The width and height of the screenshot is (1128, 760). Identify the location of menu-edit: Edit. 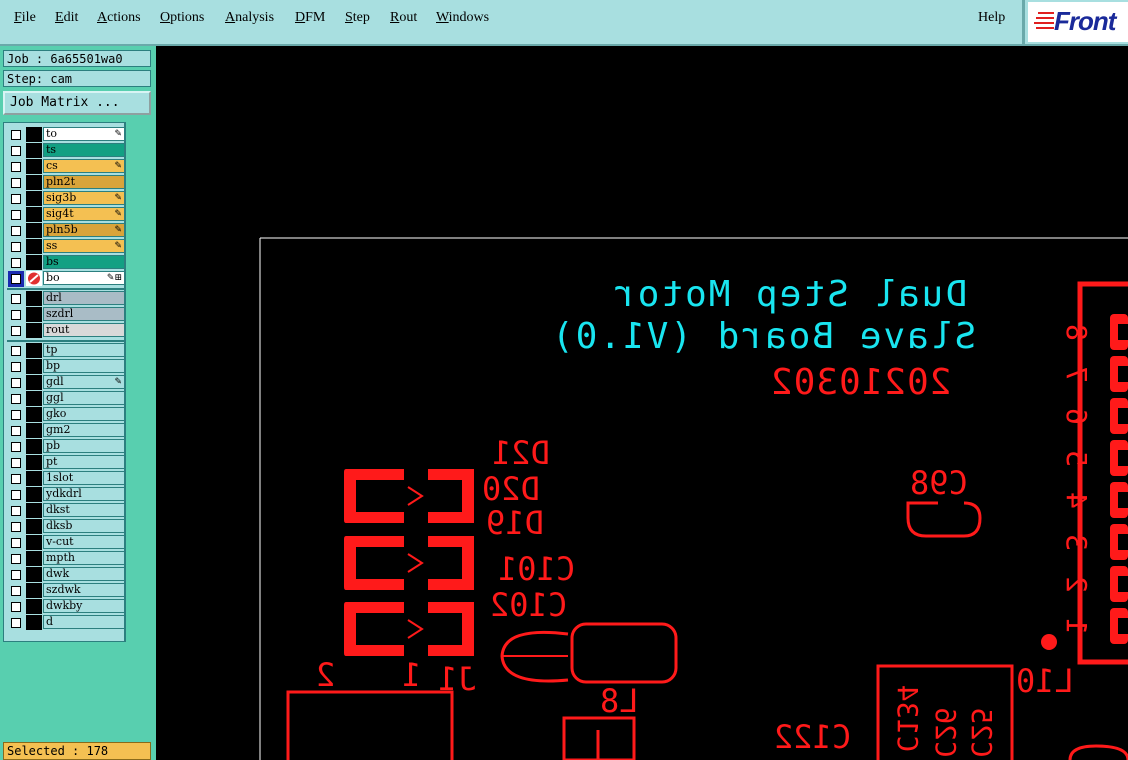
(66, 18).